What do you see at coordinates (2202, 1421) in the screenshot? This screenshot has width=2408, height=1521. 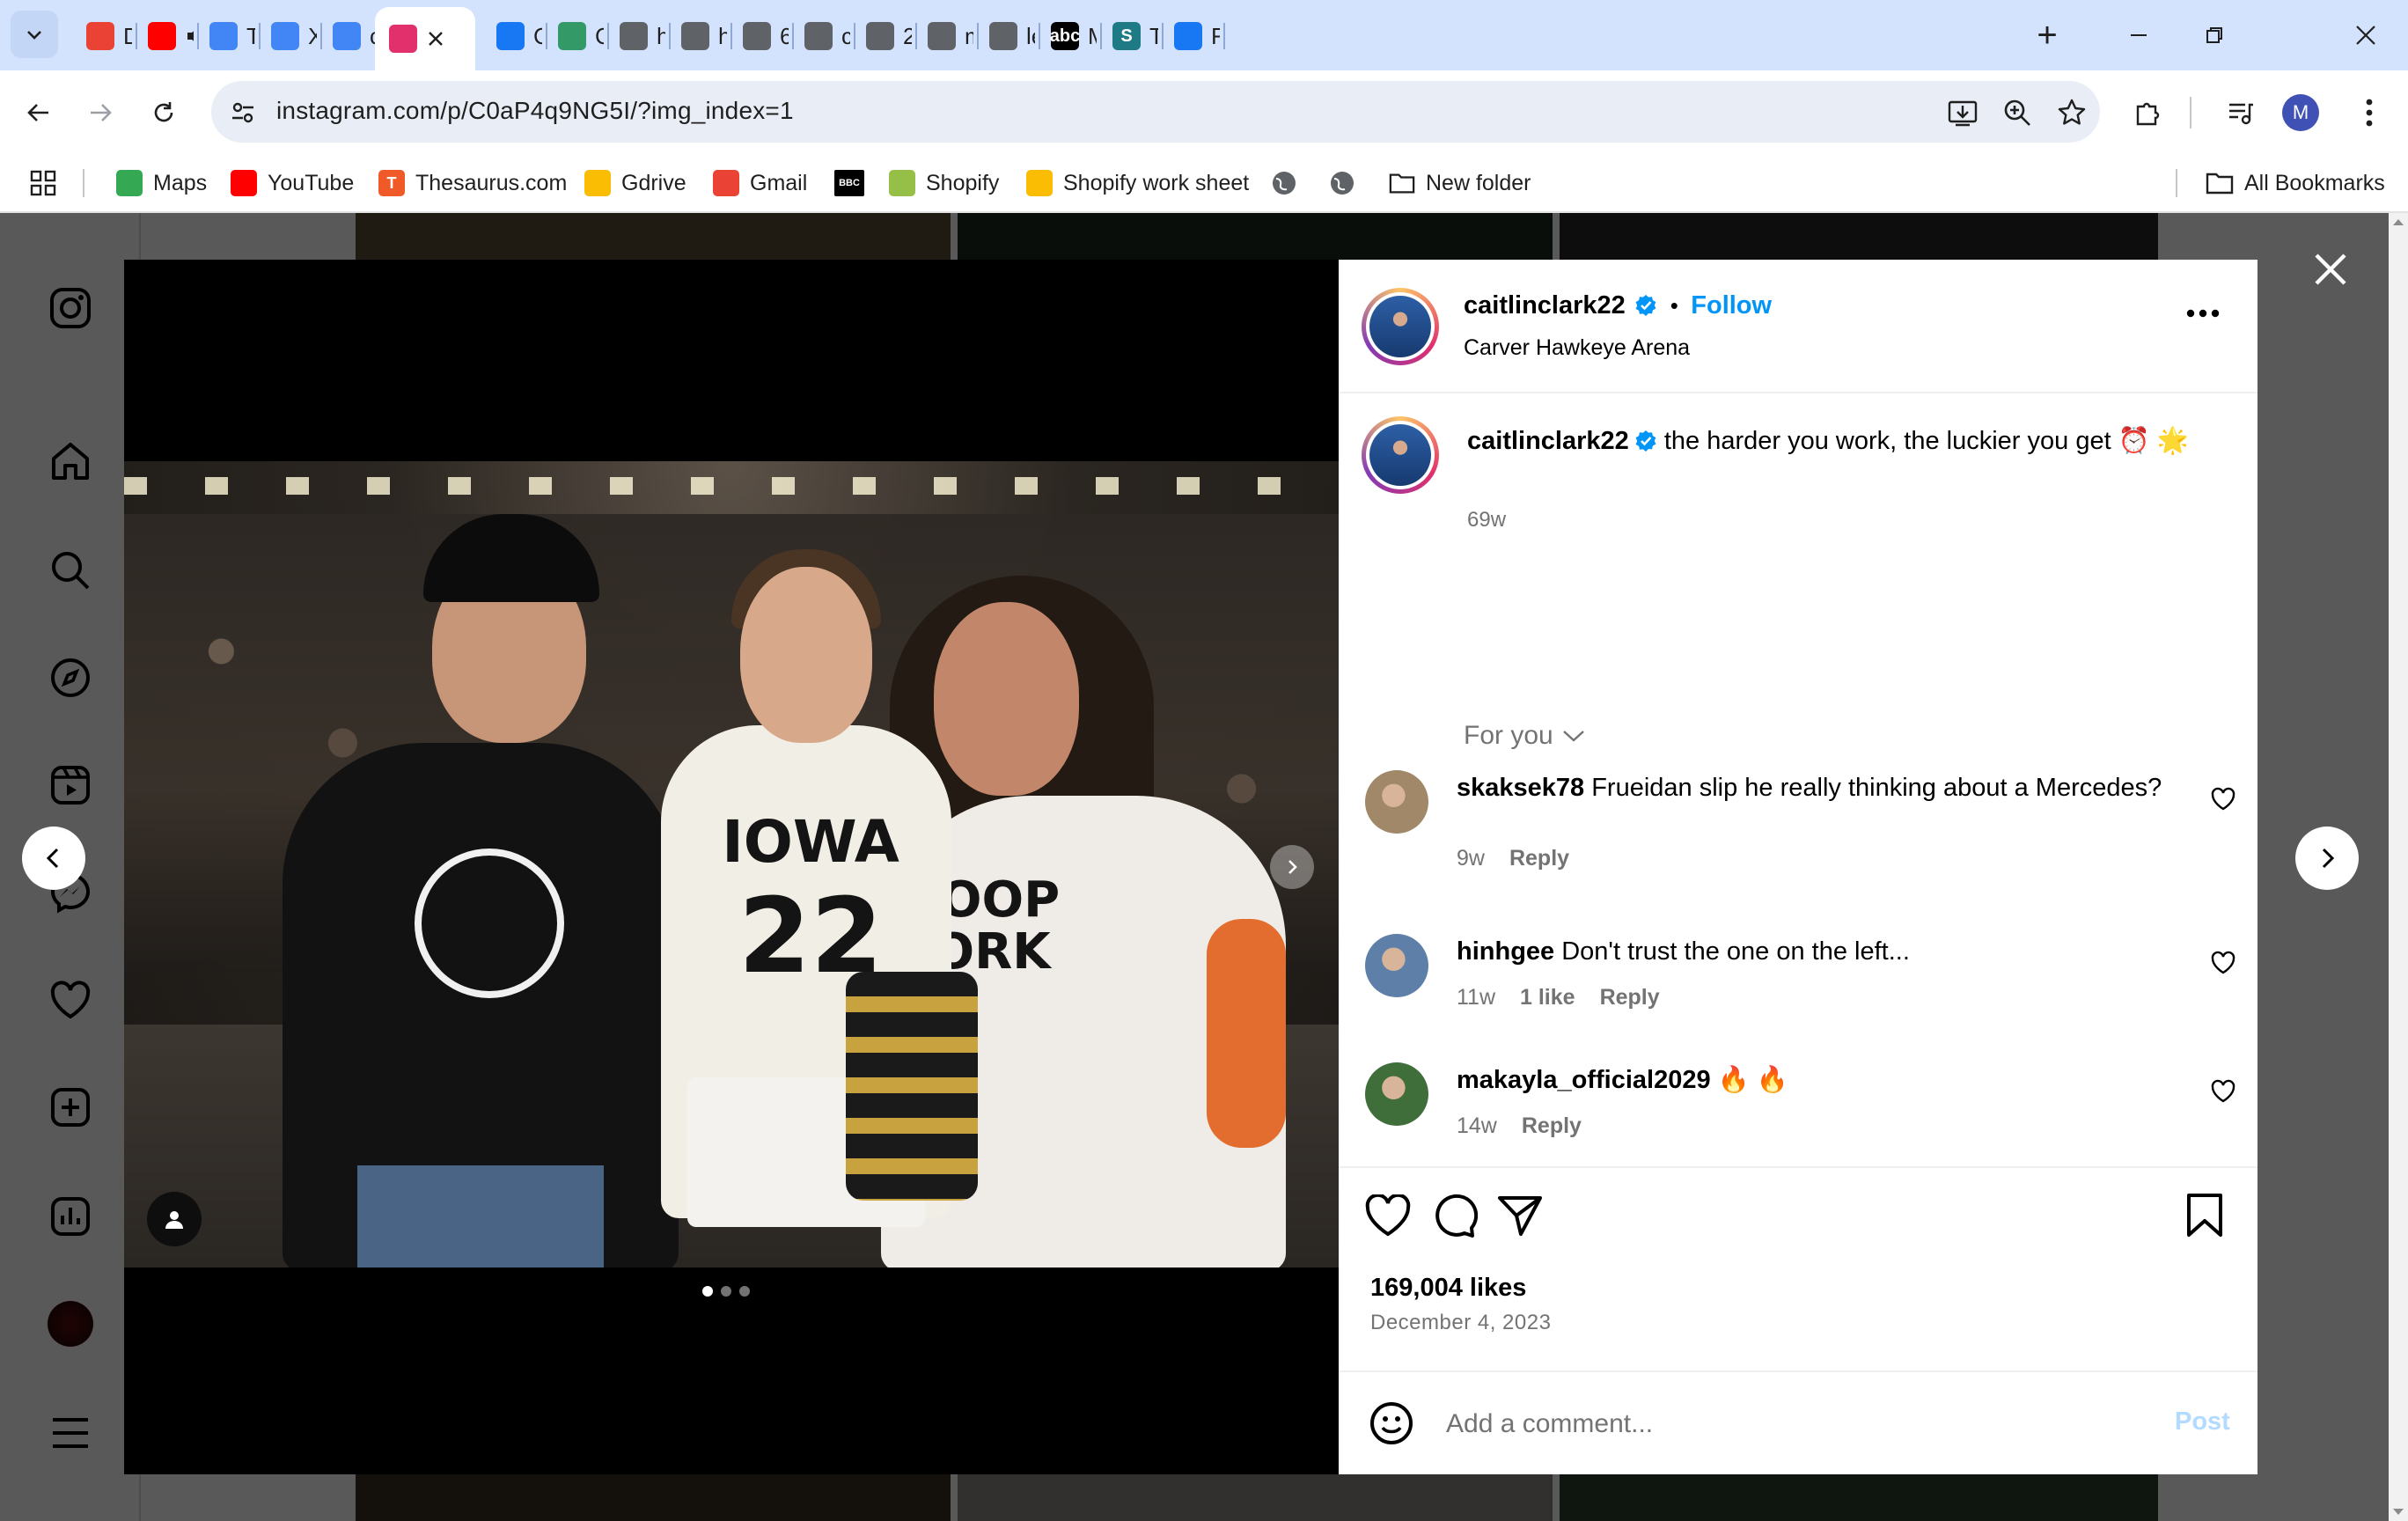 I see `post-comment-button: Post` at bounding box center [2202, 1421].